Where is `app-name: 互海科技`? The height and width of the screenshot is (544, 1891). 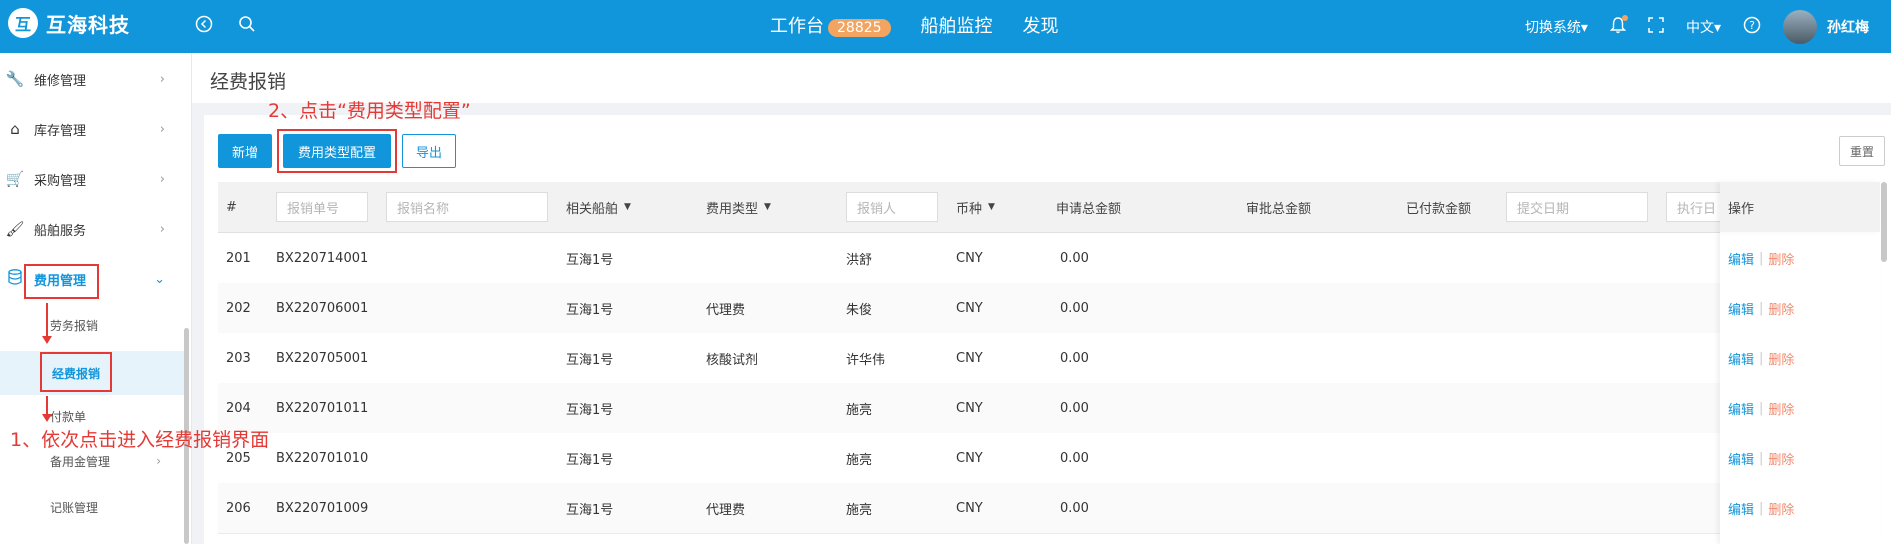 app-name: 互海科技 is located at coordinates (88, 24).